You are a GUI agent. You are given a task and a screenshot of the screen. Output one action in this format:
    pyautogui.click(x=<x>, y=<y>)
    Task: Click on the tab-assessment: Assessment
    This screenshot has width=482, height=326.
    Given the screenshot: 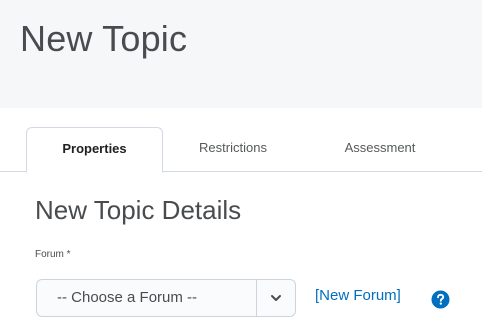 What is the action you would take?
    pyautogui.click(x=380, y=149)
    